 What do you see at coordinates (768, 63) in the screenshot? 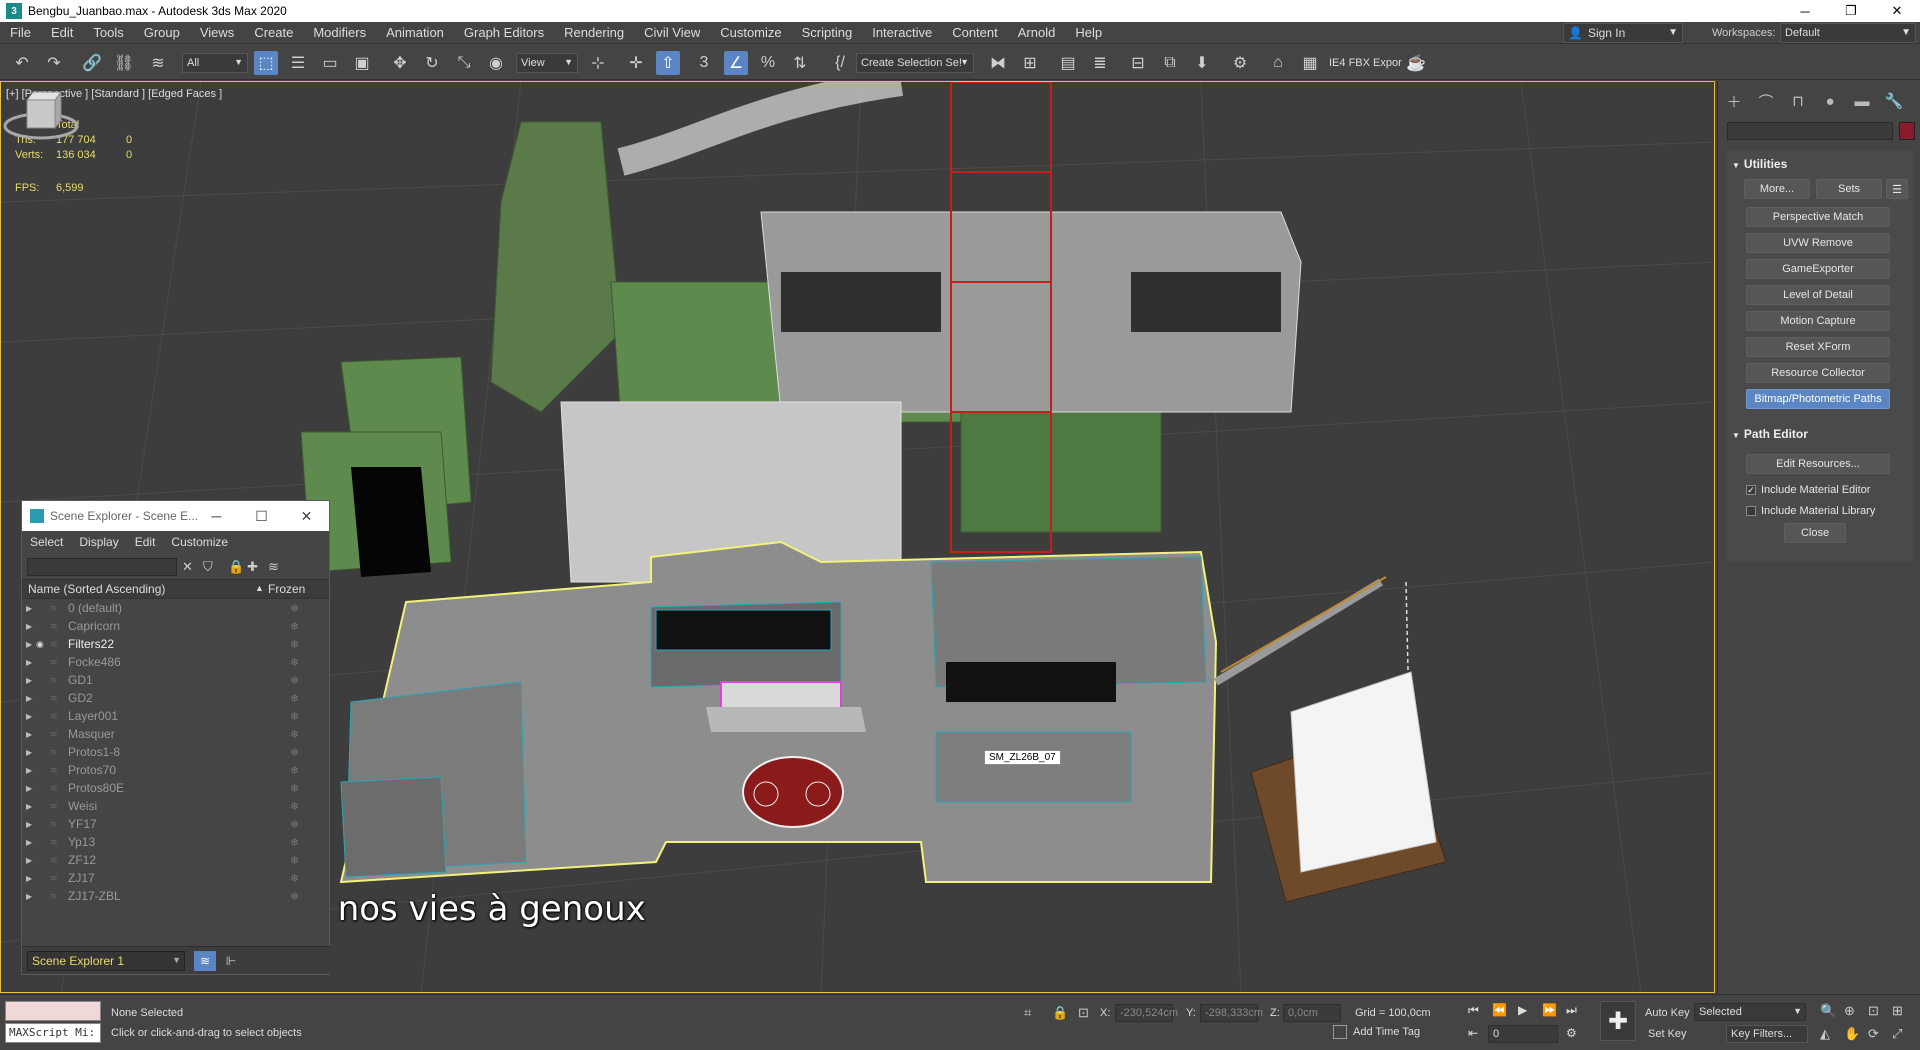
I see `percent-snap-icon: %` at bounding box center [768, 63].